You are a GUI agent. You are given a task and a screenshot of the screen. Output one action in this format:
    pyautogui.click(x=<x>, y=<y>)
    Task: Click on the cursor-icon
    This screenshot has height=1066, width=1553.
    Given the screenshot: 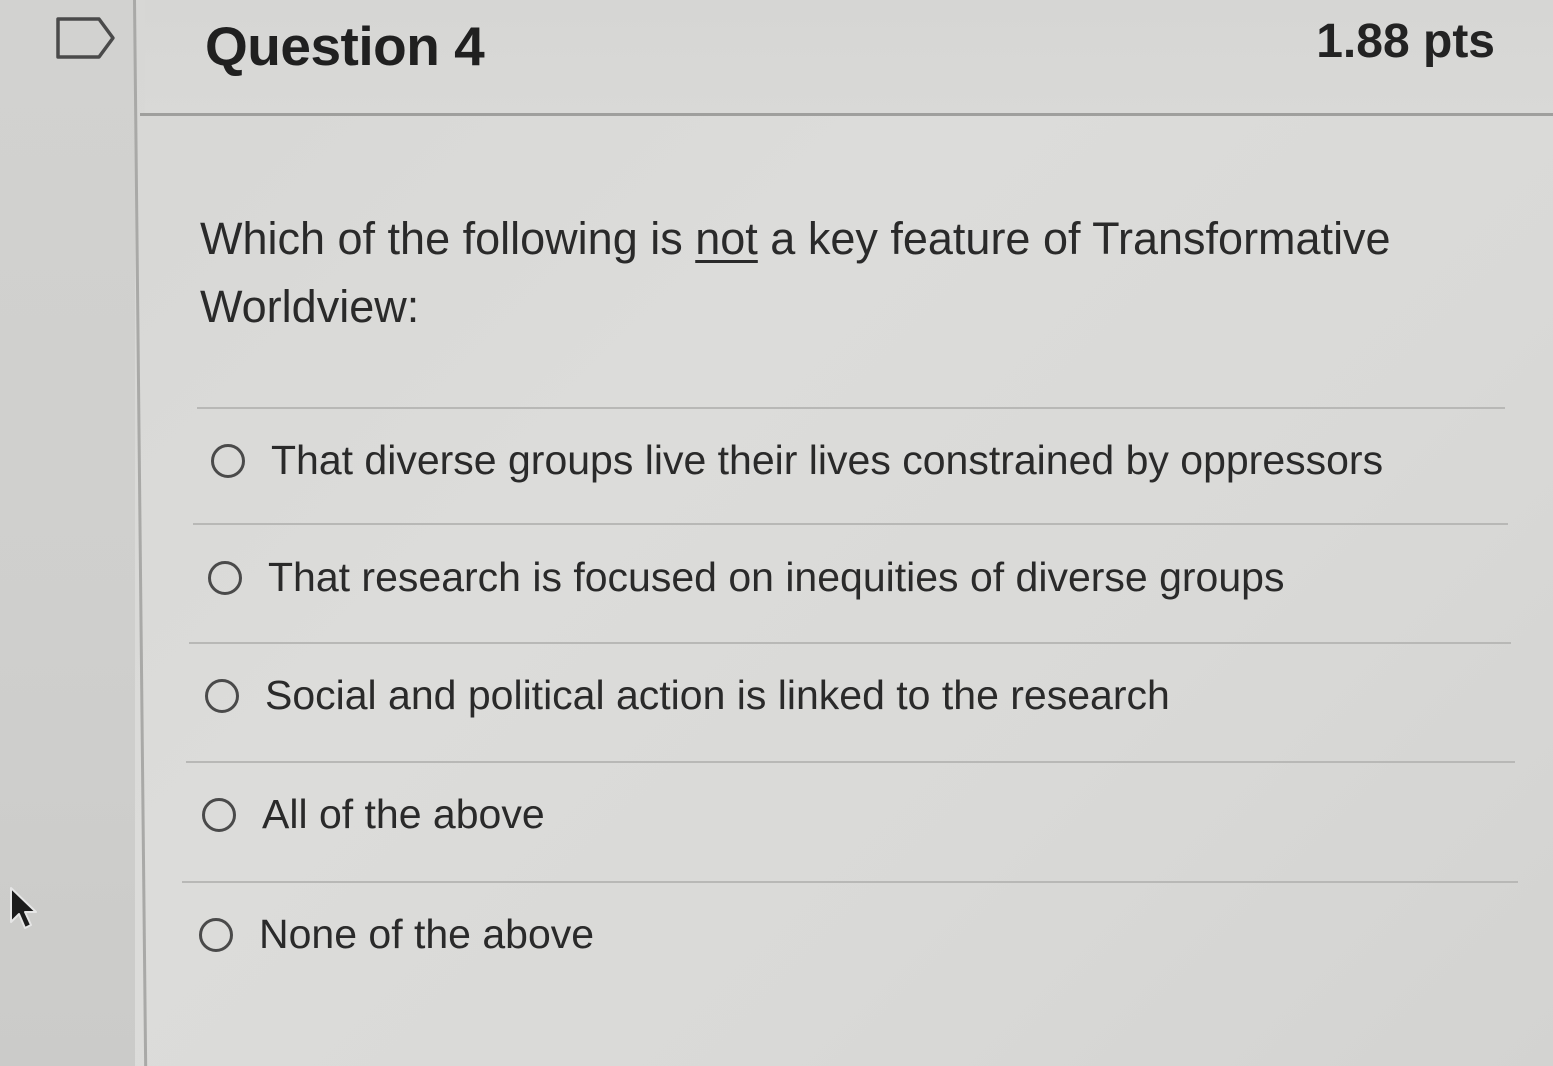 What is the action you would take?
    pyautogui.click(x=23, y=908)
    